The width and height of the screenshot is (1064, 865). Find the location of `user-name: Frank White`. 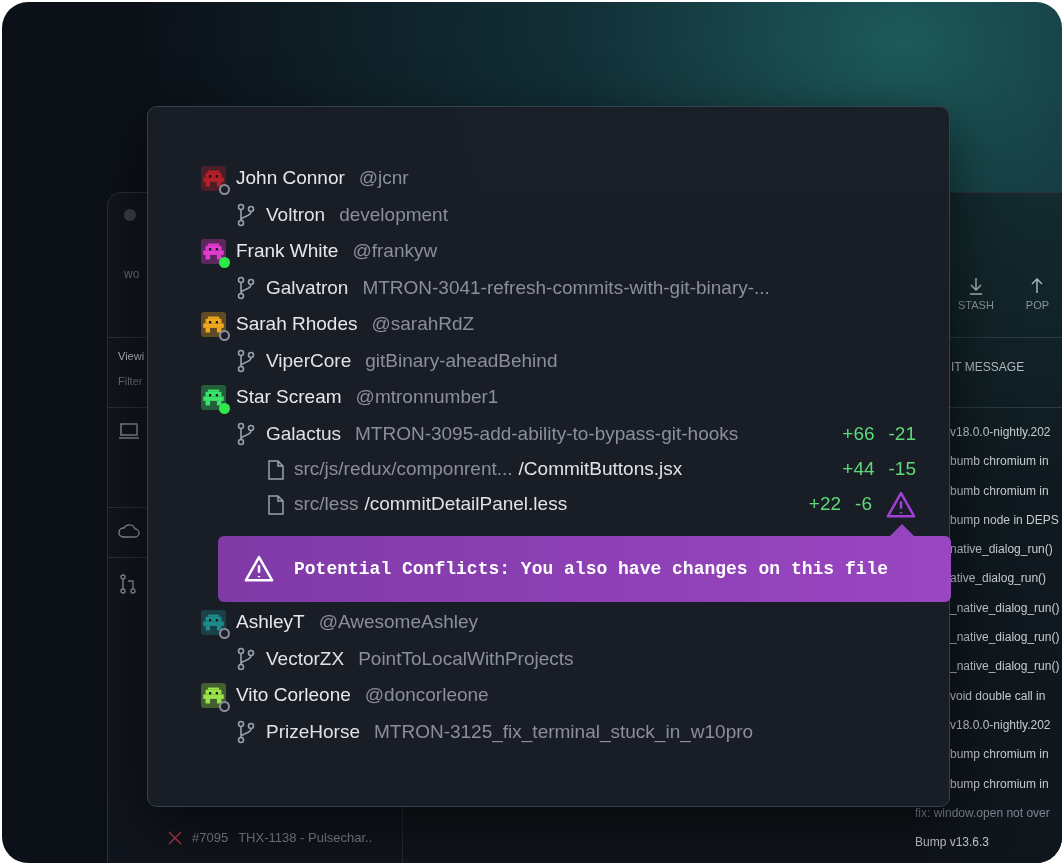

user-name: Frank White is located at coordinates (287, 251).